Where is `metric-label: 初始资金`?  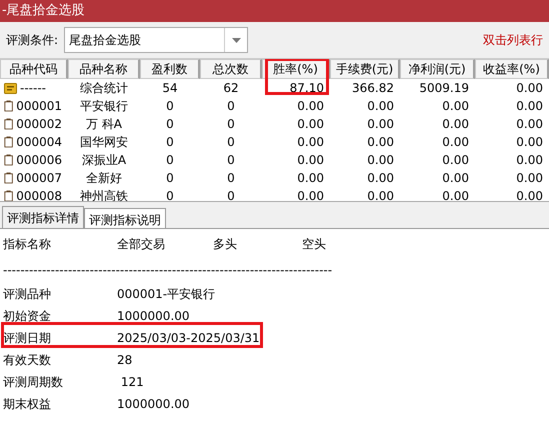
metric-label: 初始资金 is located at coordinates (27, 316).